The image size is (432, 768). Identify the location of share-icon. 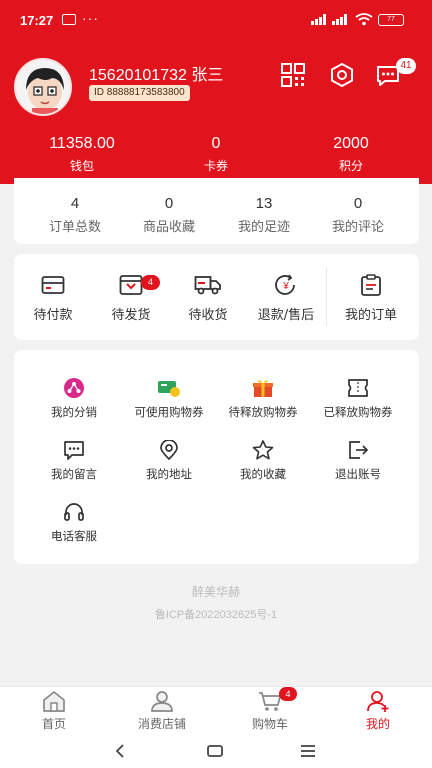
(74, 388).